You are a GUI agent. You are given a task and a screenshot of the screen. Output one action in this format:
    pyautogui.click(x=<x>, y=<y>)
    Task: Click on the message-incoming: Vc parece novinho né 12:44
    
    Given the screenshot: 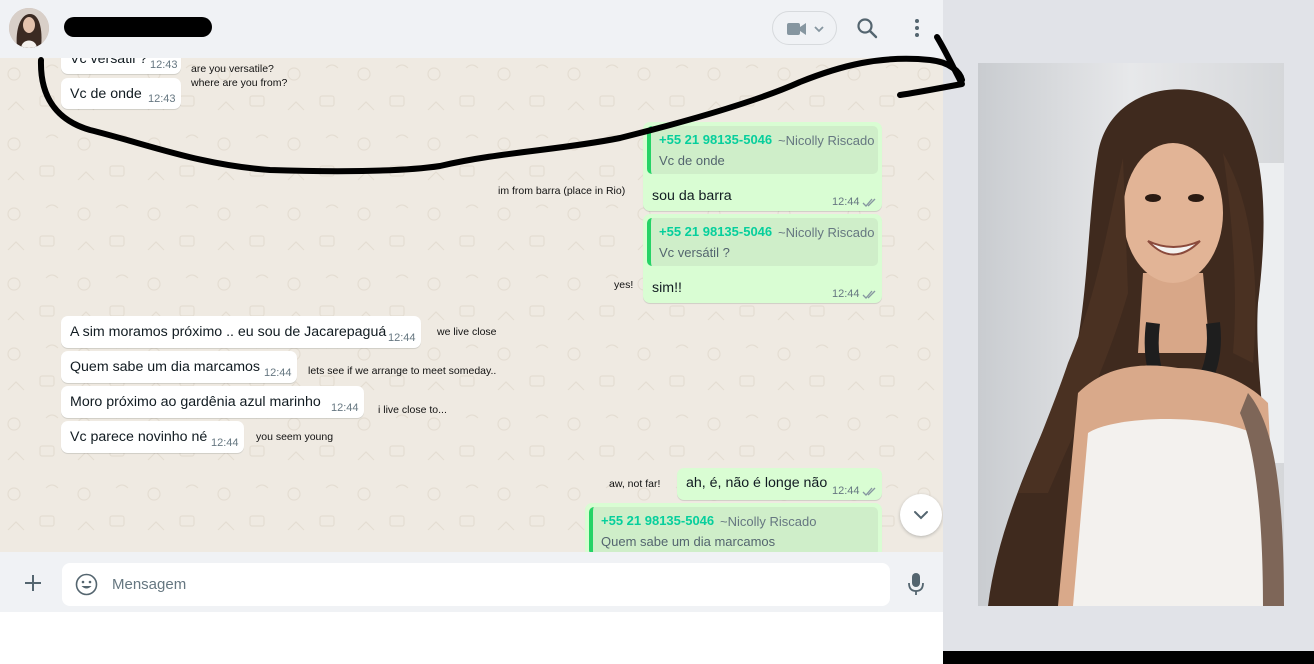 What is the action you would take?
    pyautogui.click(x=152, y=437)
    